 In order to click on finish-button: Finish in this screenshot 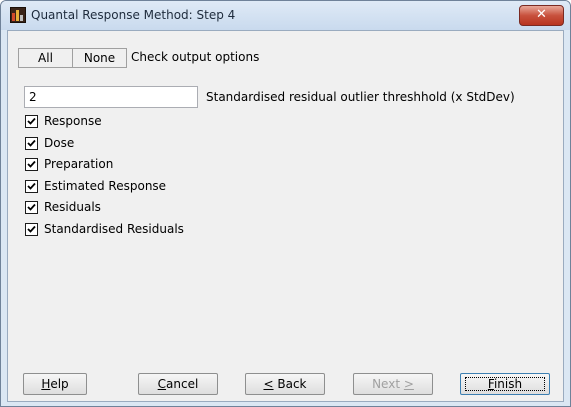, I will do `click(505, 384)`.